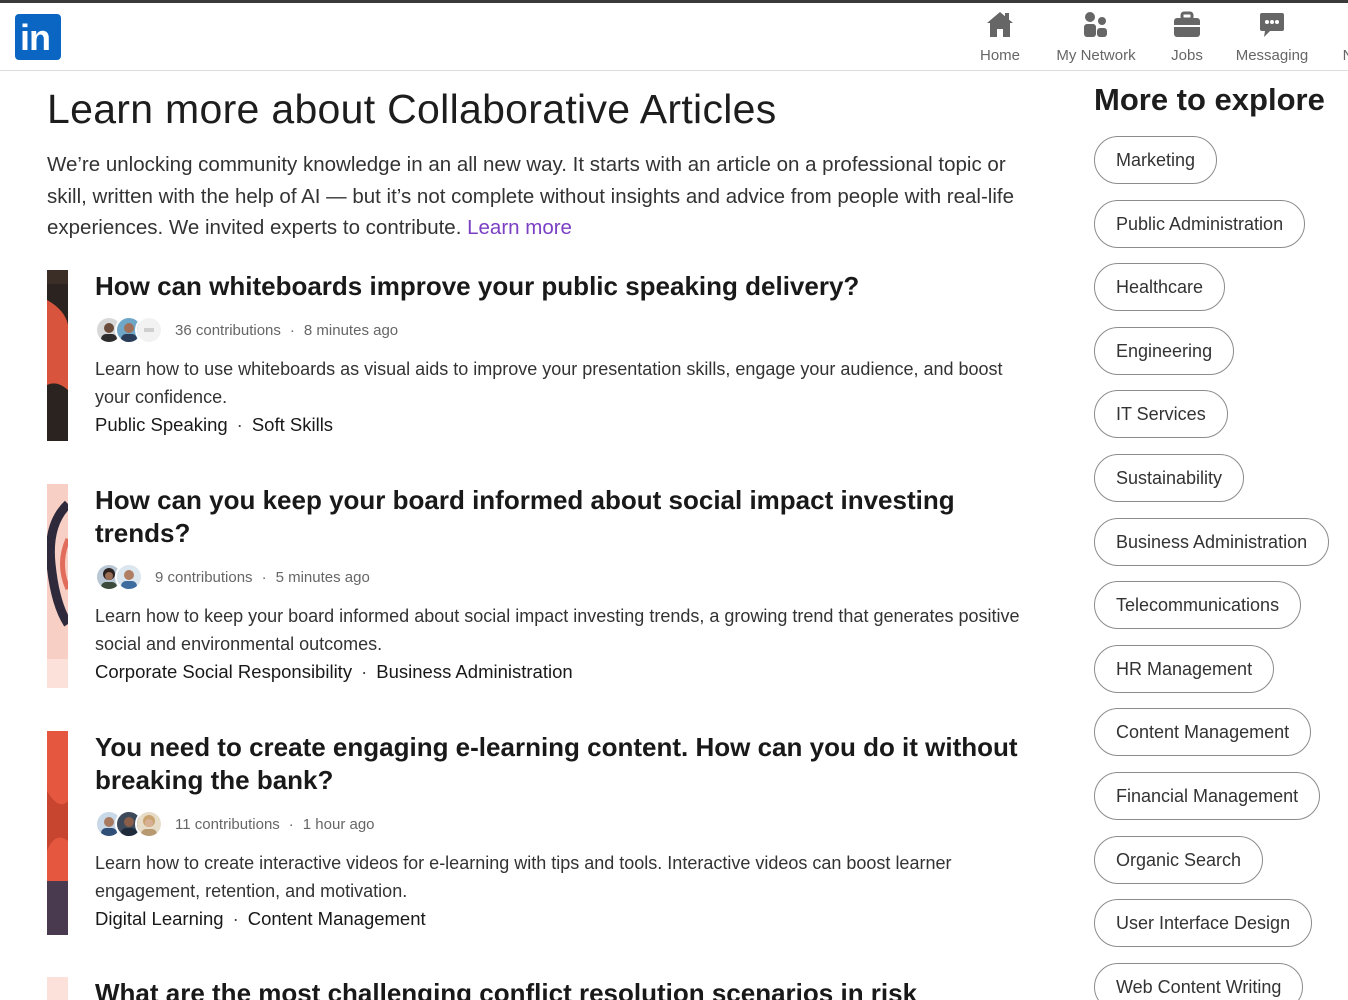 This screenshot has height=1000, width=1348. I want to click on tag-link: Public Speaking, so click(161, 424).